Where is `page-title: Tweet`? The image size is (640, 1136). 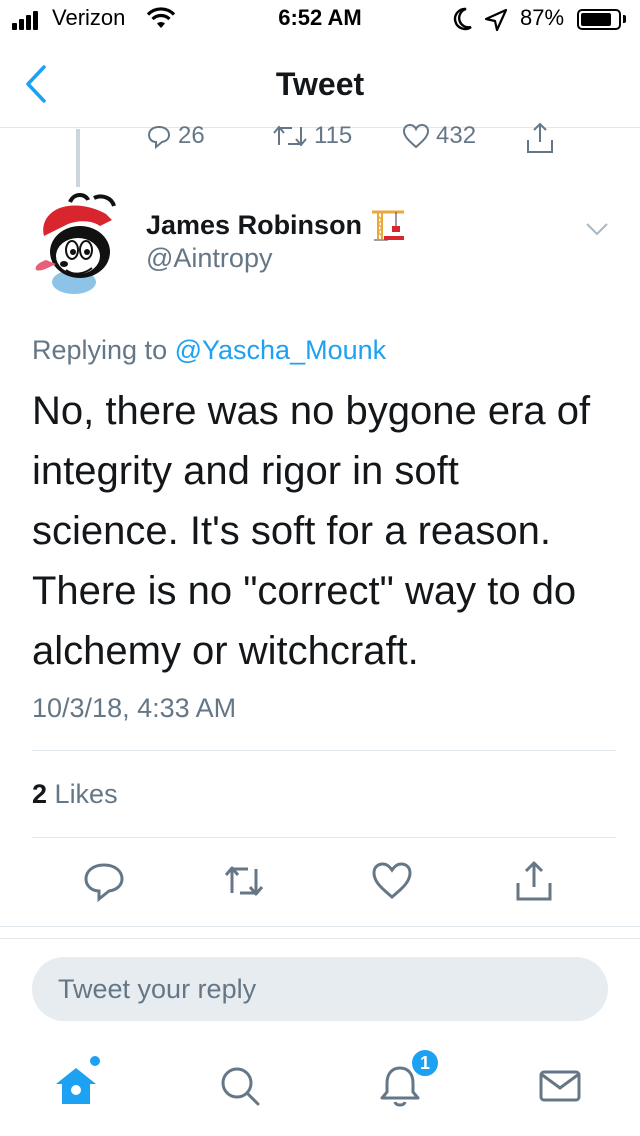
page-title: Tweet is located at coordinates (320, 84).